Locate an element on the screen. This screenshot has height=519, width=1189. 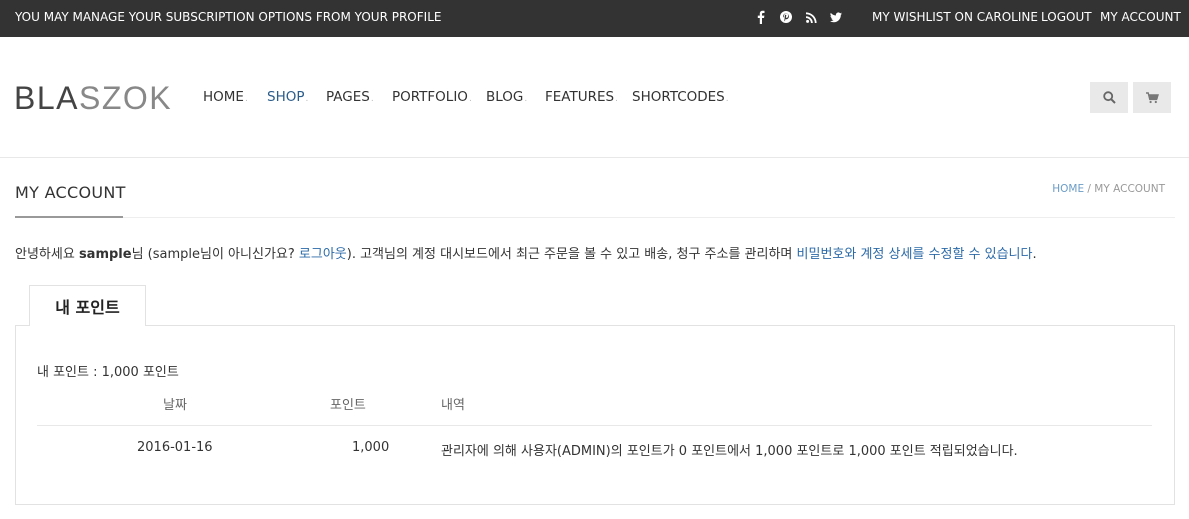
nav-home: HOME. is located at coordinates (225, 97).